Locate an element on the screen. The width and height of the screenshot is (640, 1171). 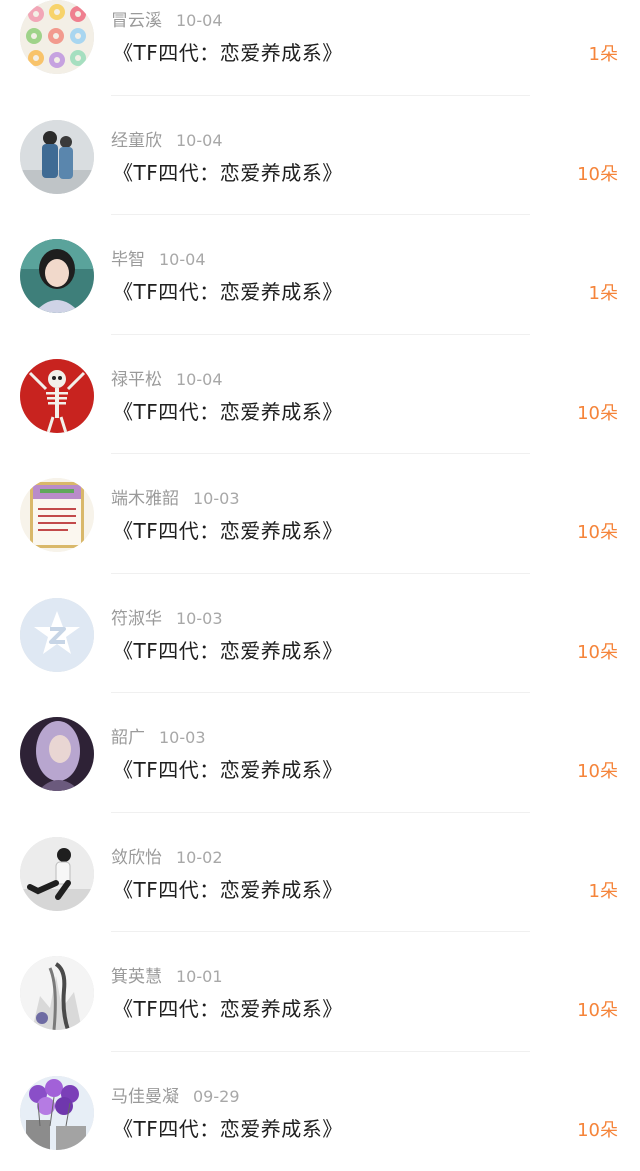
list-item: 端木雅韶 10-03 《TF四代：恋爱养成系》 10朵 is located at coordinates (320, 514).